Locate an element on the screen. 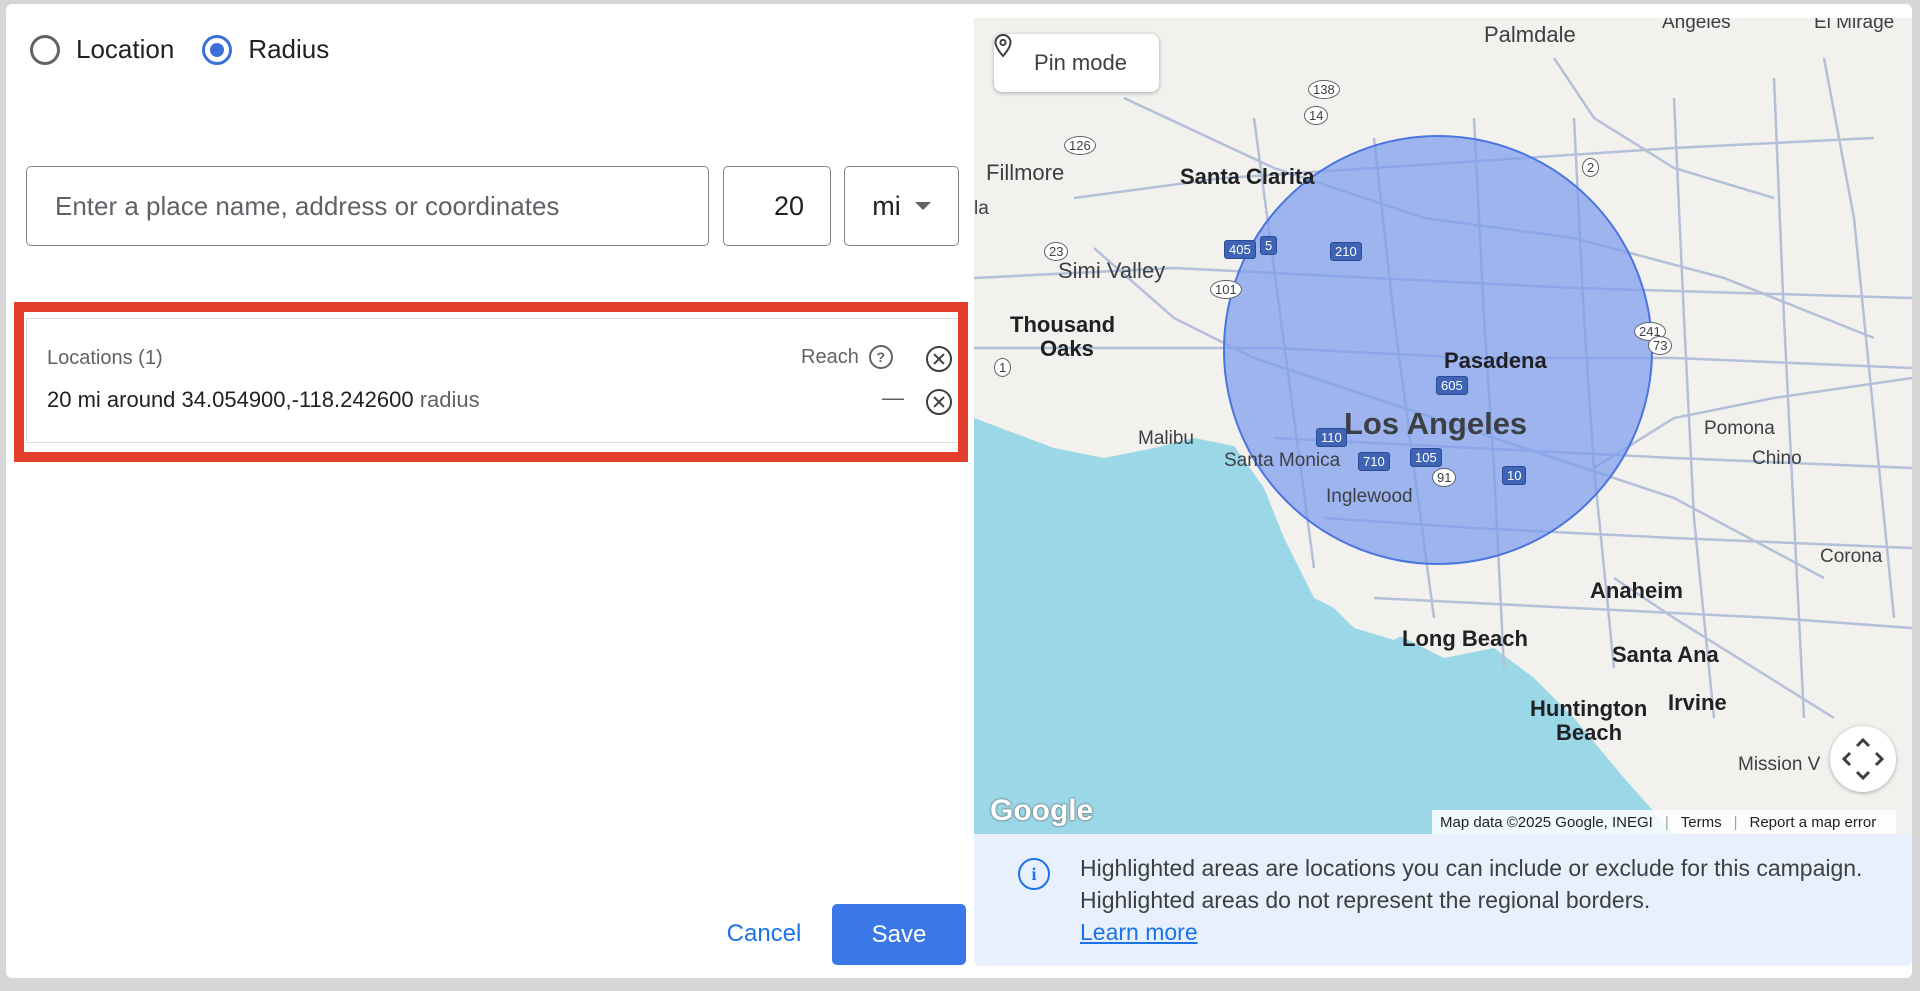  highway-shield-105: 105 is located at coordinates (1426, 457).